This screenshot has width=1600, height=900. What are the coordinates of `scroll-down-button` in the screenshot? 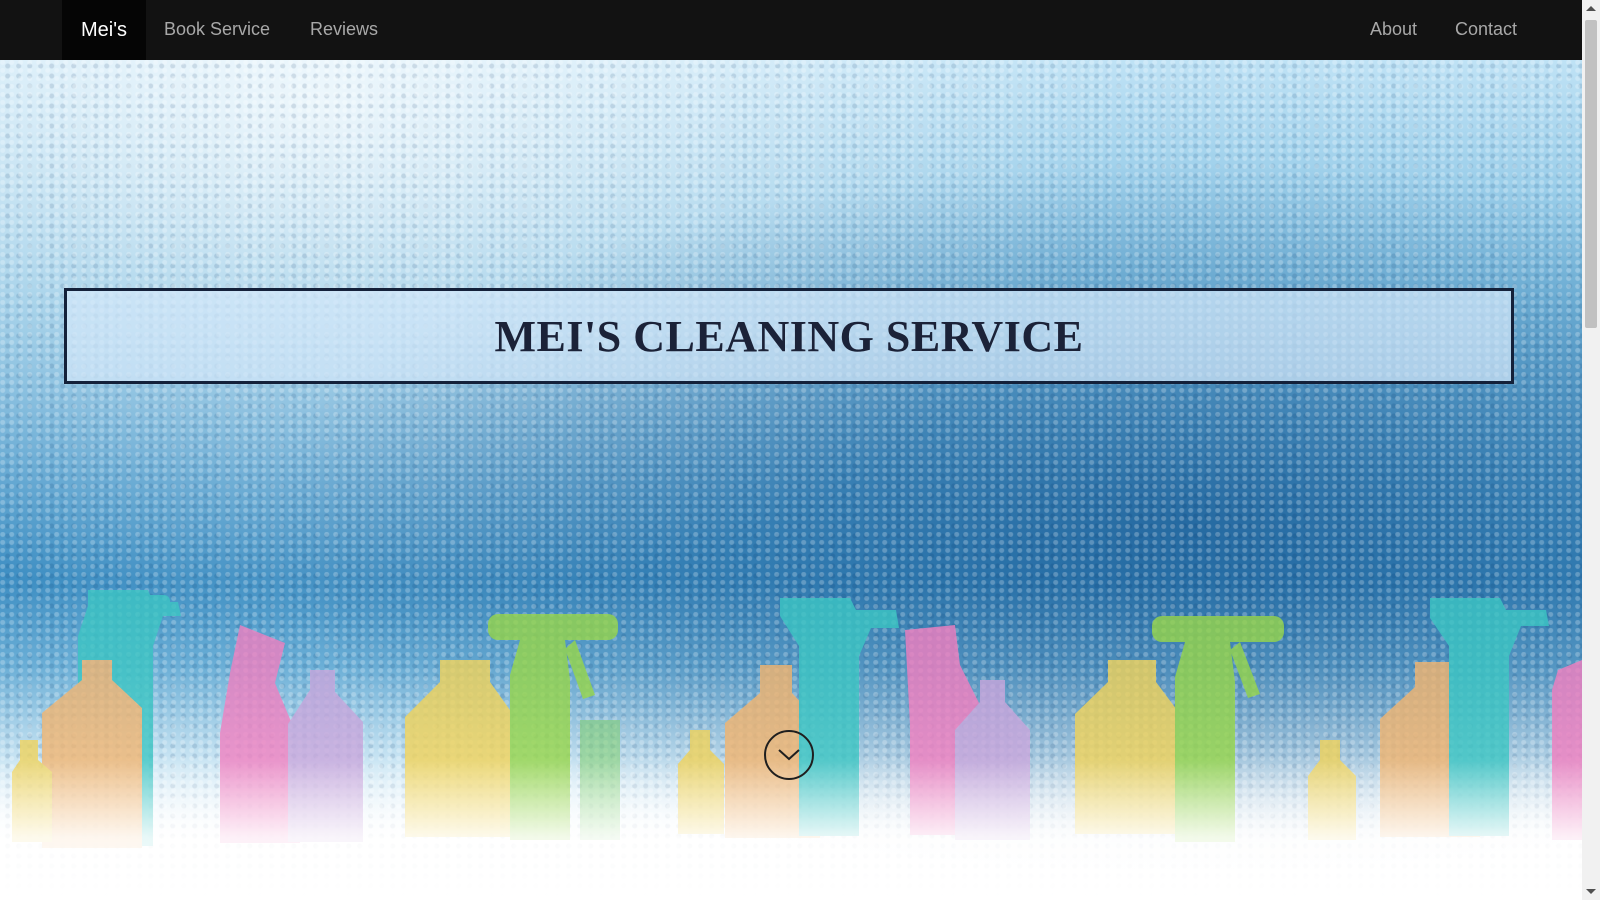 It's located at (789, 755).